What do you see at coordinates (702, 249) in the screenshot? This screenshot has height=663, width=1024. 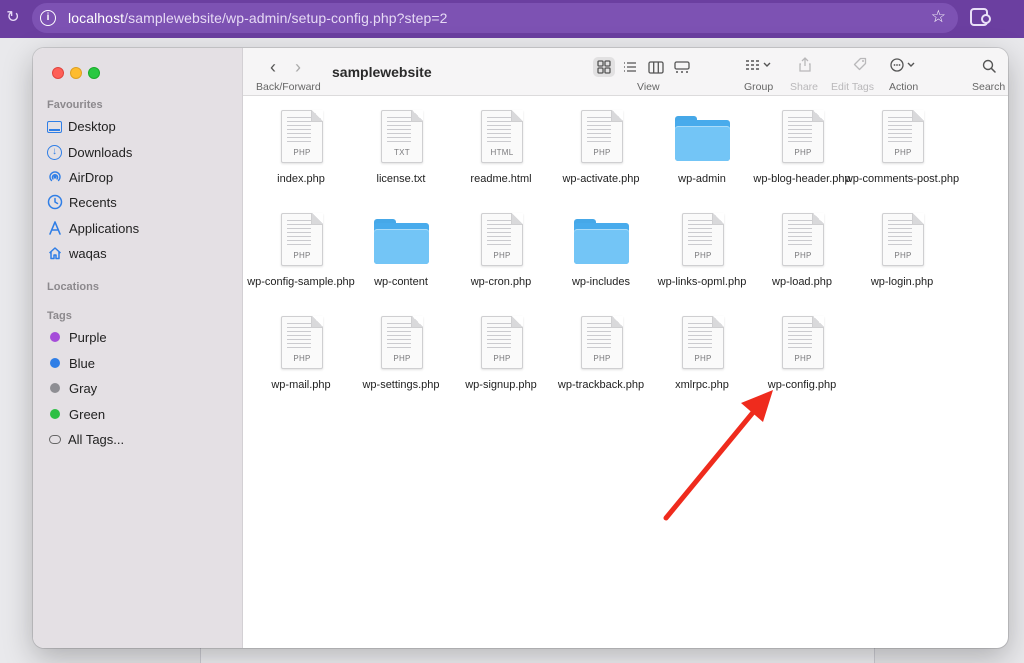 I see `file-item: PHP wp-links-opml.php` at bounding box center [702, 249].